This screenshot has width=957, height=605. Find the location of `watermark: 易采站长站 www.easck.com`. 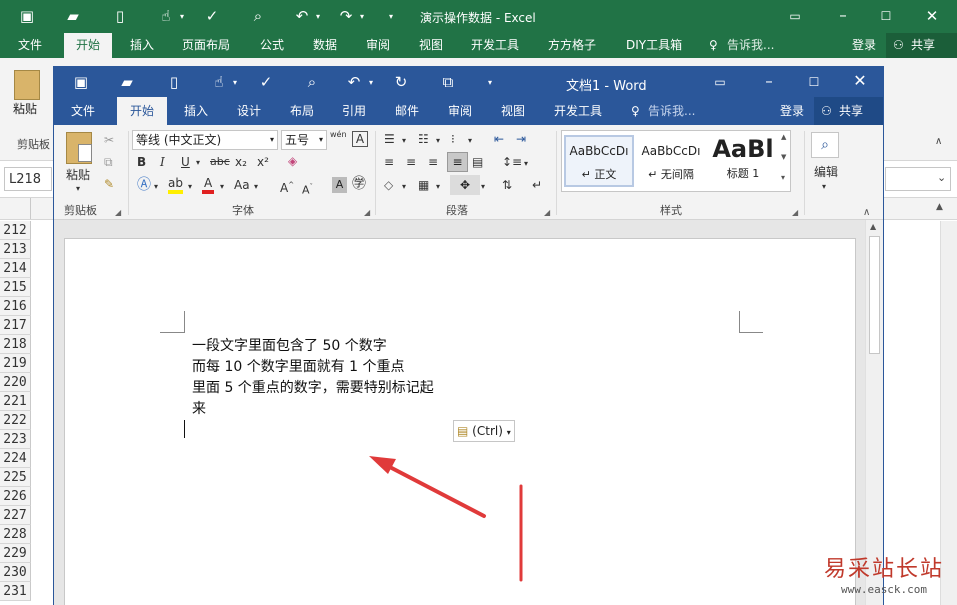

watermark: 易采站长站 www.easck.com is located at coordinates (884, 579).